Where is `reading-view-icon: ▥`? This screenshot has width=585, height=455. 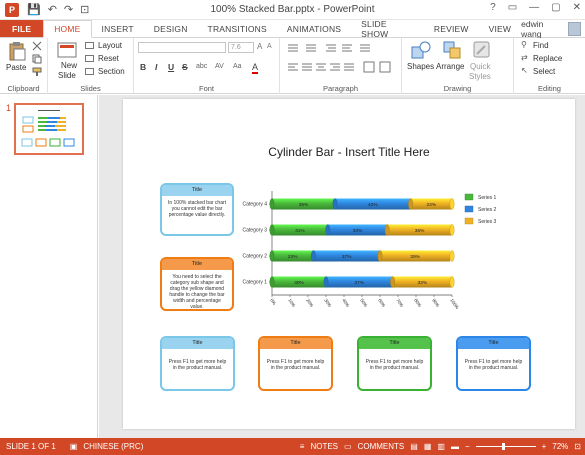
reading-view-icon: ▥ is located at coordinates (441, 446).